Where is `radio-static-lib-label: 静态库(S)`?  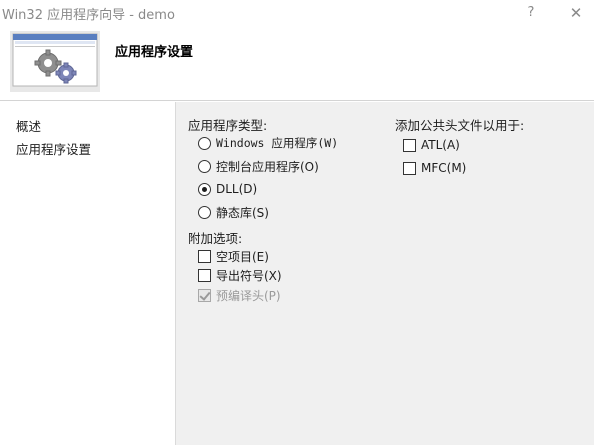
radio-static-lib-label: 静态库(S) is located at coordinates (242, 212).